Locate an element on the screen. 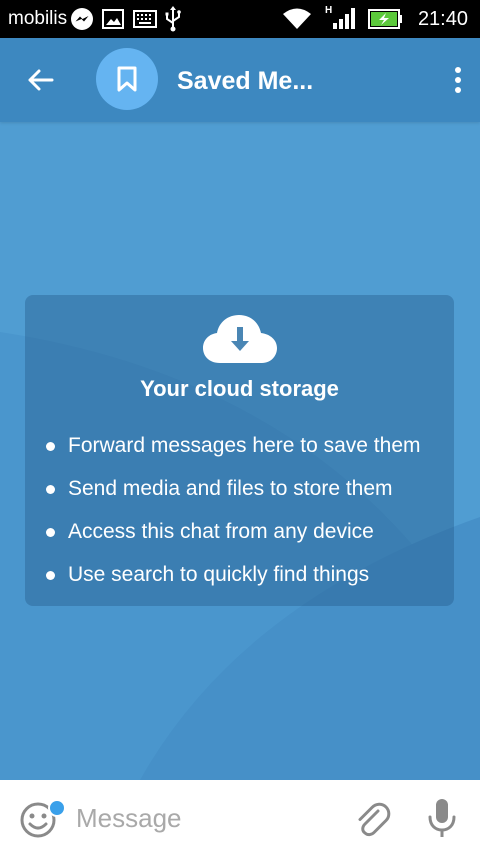 The width and height of the screenshot is (480, 854). message-input is located at coordinates (206, 818).